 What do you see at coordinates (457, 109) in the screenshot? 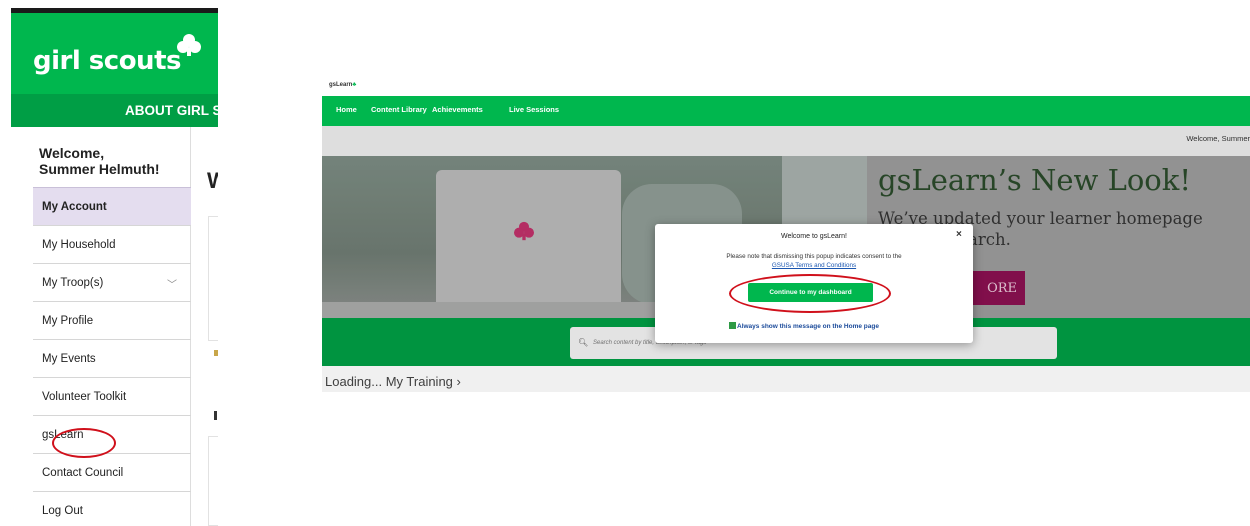
I see `nav-achievements: Achievements` at bounding box center [457, 109].